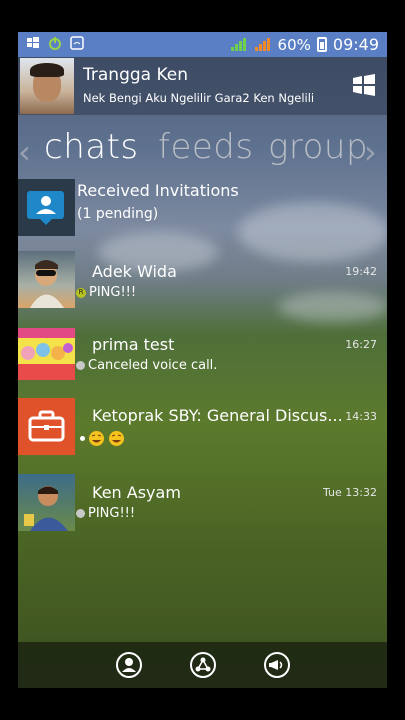  What do you see at coordinates (158, 190) in the screenshot?
I see `invitations-title: Received Invitations` at bounding box center [158, 190].